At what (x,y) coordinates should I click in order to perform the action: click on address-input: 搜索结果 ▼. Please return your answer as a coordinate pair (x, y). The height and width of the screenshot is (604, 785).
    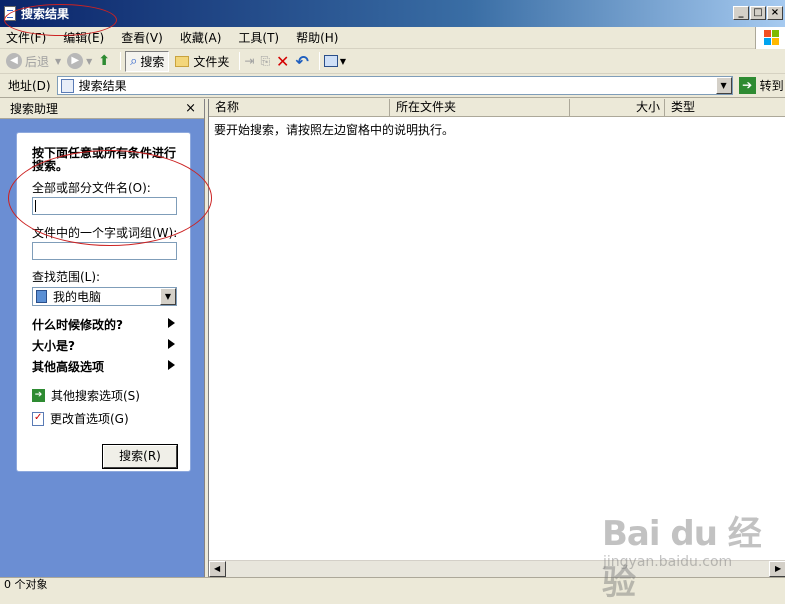
    Looking at the image, I should click on (394, 85).